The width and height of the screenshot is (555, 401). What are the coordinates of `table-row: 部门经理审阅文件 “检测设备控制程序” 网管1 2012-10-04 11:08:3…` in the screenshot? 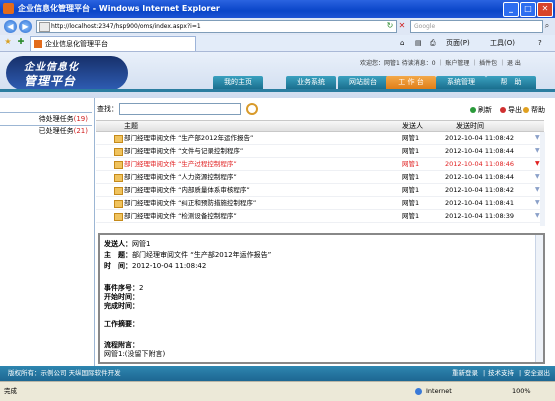 It's located at (320, 216).